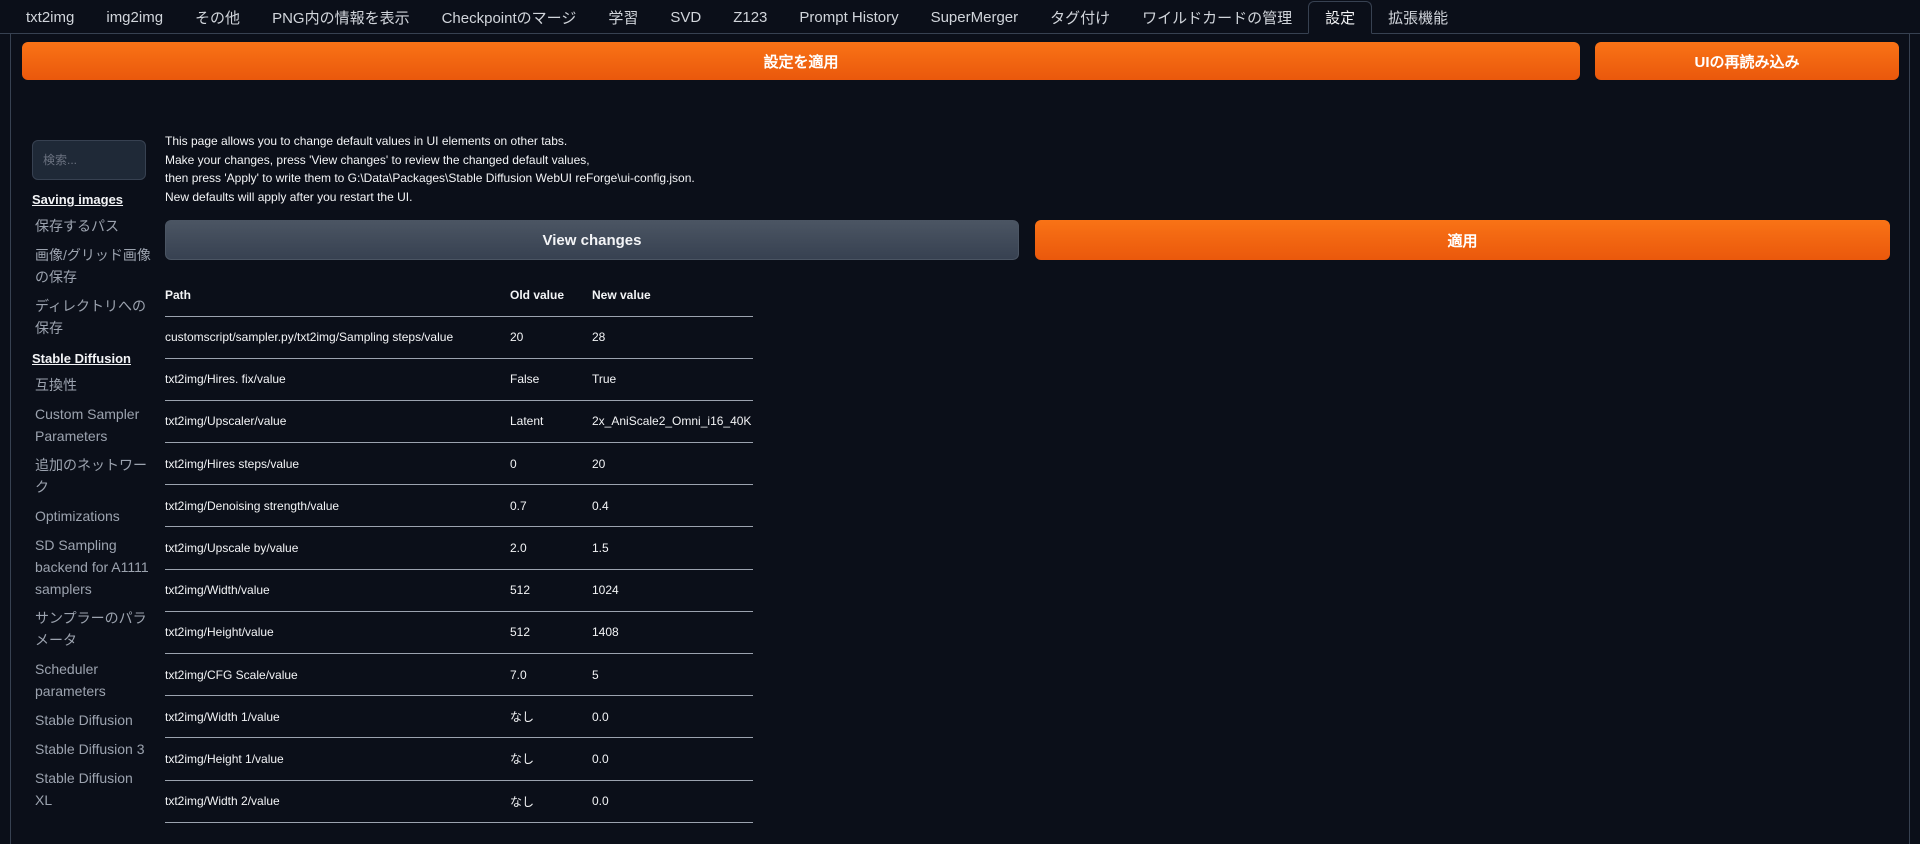 Image resolution: width=1920 pixels, height=844 pixels. I want to click on tab-10: タグ付け, so click(1080, 17).